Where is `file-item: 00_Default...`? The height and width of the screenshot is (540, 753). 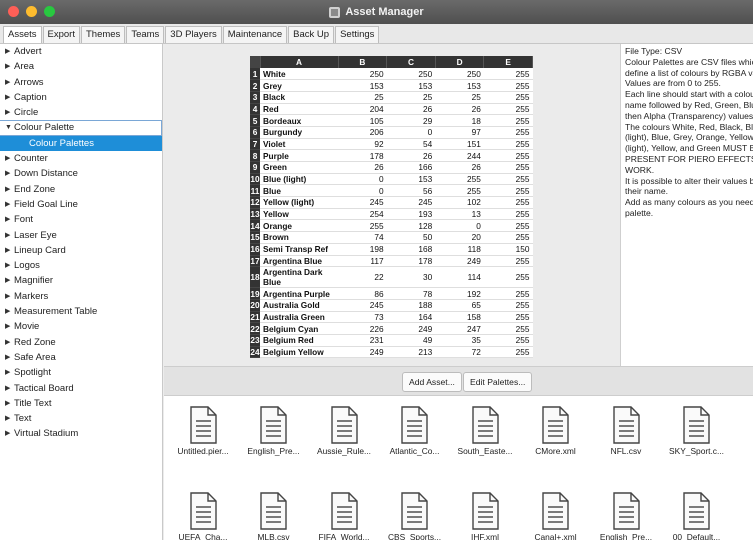
file-item: 00_Default... is located at coordinates (697, 516).